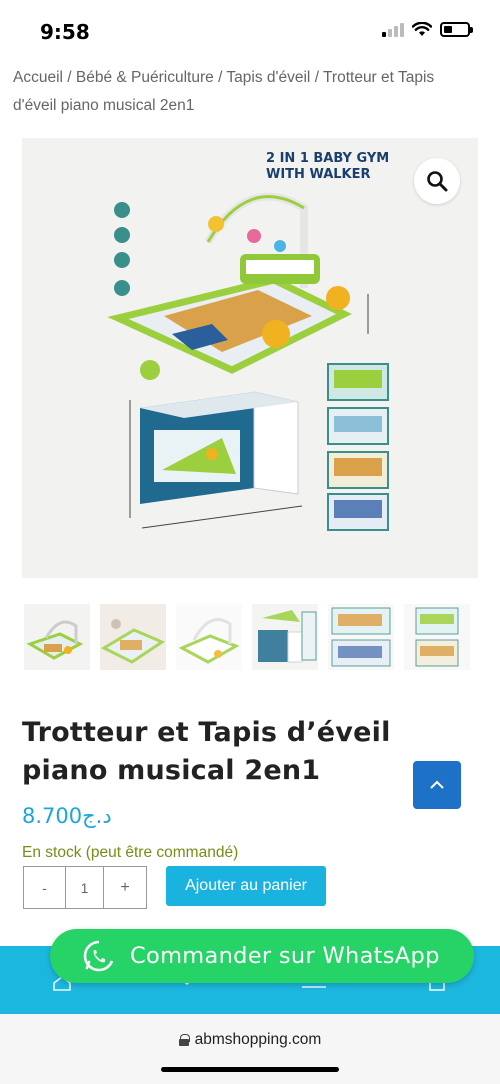 The height and width of the screenshot is (1084, 500). I want to click on whatsapp-label: Commander sur WhatsApp, so click(285, 956).